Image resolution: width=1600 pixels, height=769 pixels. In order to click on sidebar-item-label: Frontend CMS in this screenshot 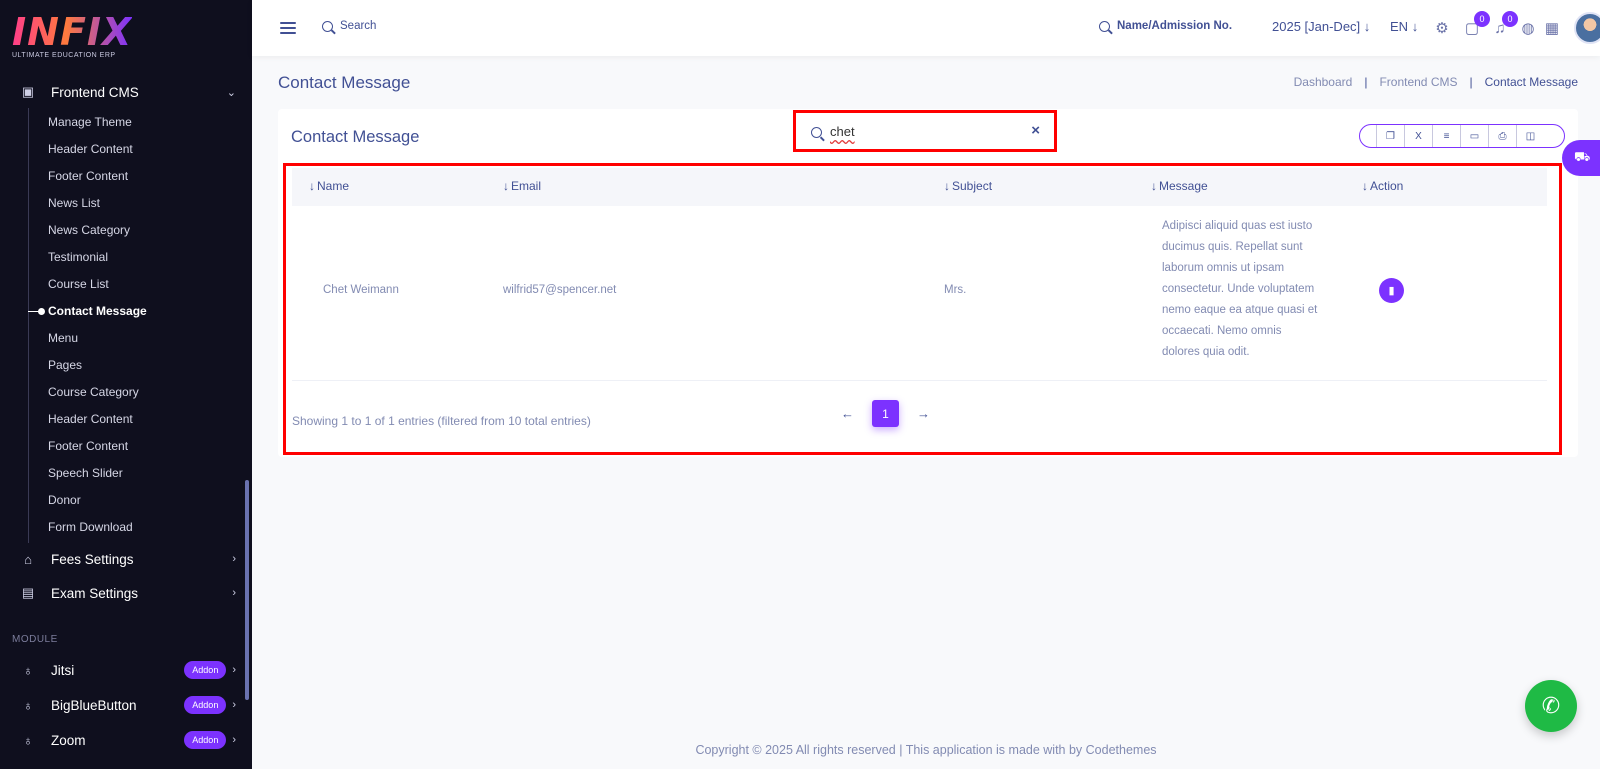, I will do `click(95, 92)`.